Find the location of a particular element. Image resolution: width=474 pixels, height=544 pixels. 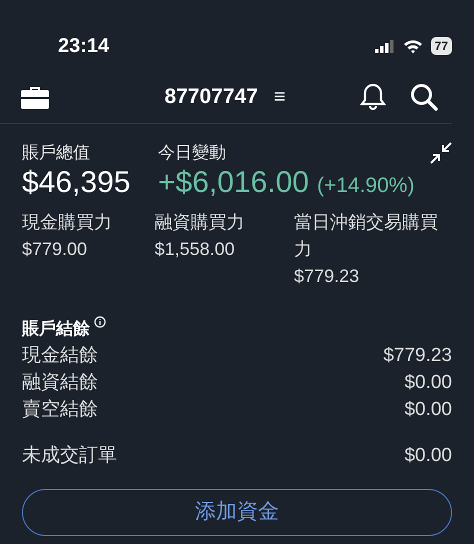

open-orders-label: 未成交訂單 is located at coordinates (69, 456).